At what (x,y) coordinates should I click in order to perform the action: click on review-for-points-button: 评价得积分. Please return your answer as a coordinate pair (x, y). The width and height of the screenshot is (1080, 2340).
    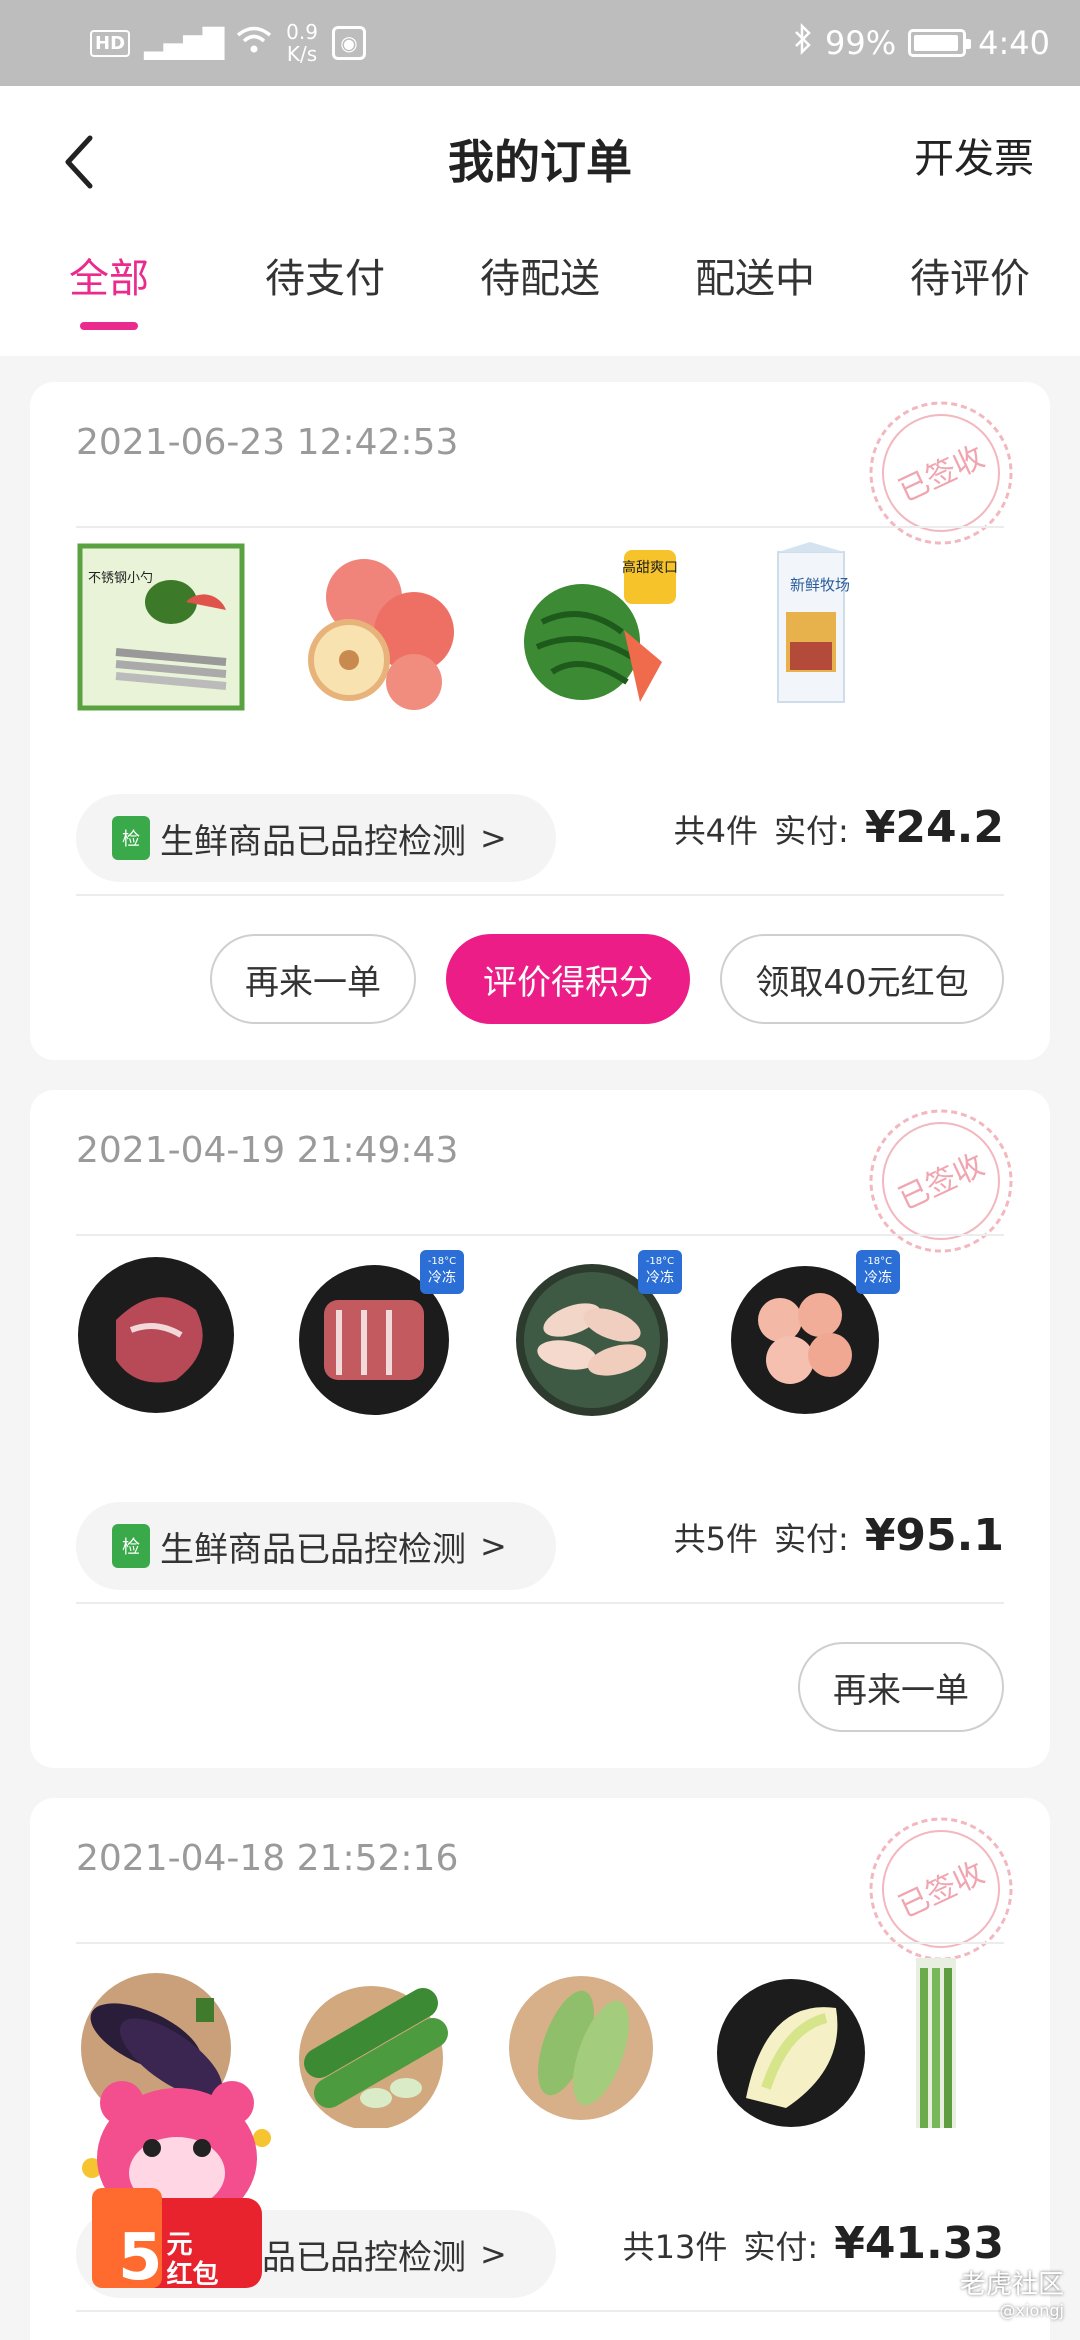
    Looking at the image, I should click on (568, 979).